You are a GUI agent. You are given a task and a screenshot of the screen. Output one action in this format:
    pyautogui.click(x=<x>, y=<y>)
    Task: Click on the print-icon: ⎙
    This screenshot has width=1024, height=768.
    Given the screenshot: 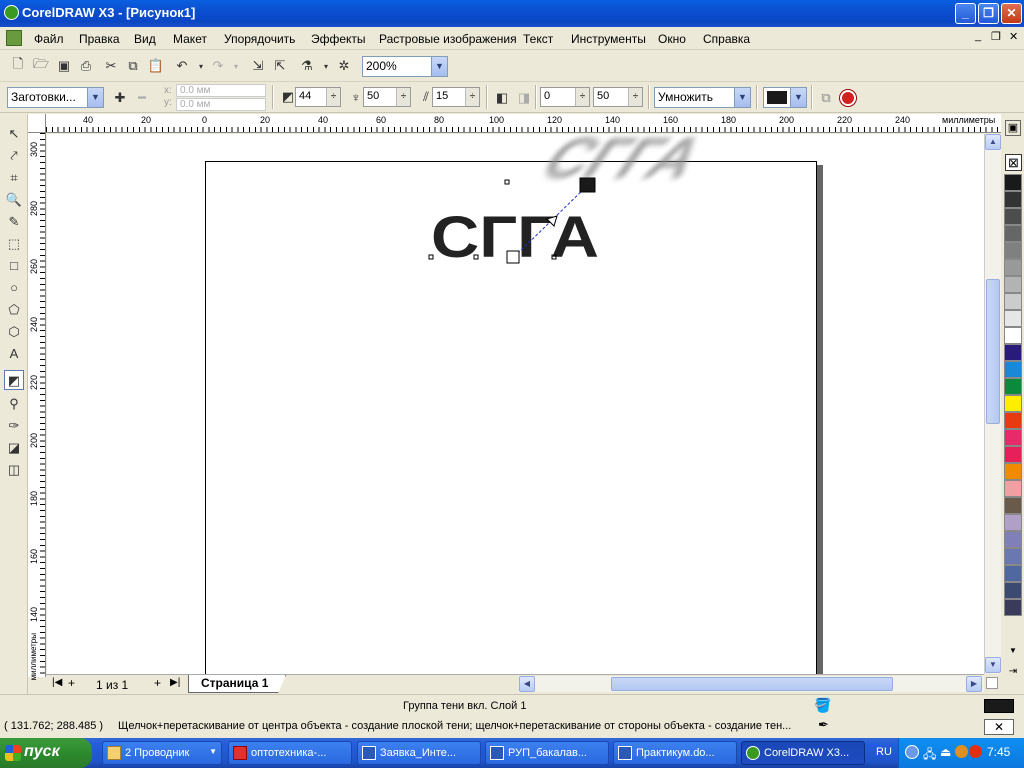 What is the action you would take?
    pyautogui.click(x=86, y=66)
    